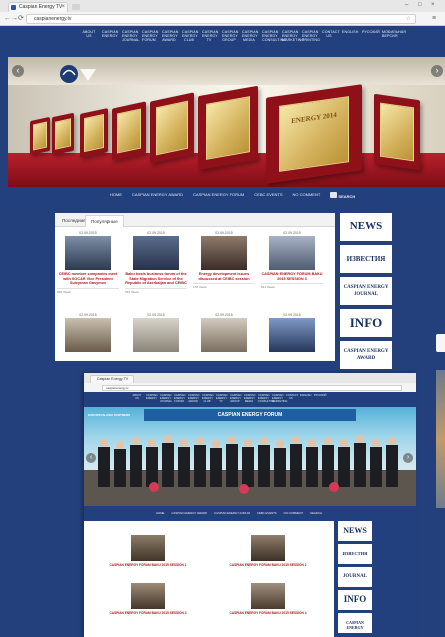 The width and height of the screenshot is (445, 637). Describe the element at coordinates (7, 19) in the screenshot. I see `back-arrow-icon: ←` at that location.